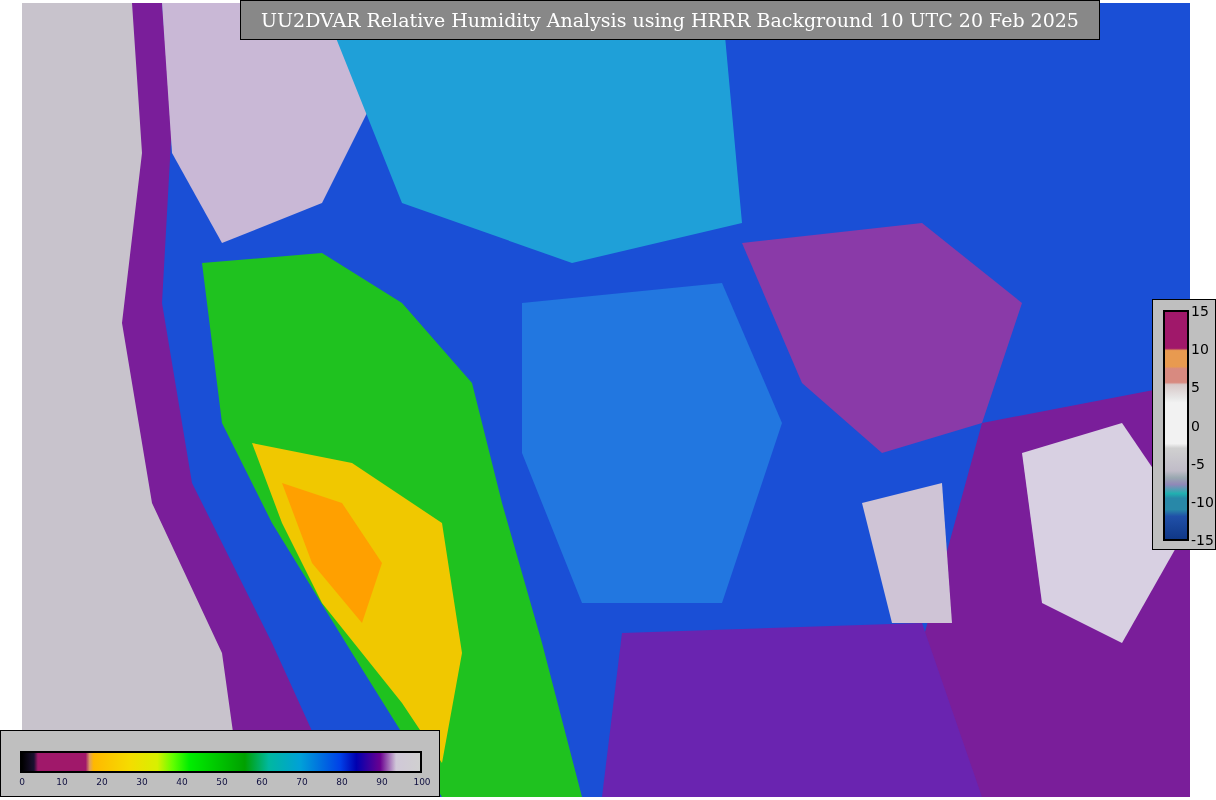 Image resolution: width=1216 pixels, height=800 pixels. What do you see at coordinates (382, 782) in the screenshot?
I see `scale-label: 90` at bounding box center [382, 782].